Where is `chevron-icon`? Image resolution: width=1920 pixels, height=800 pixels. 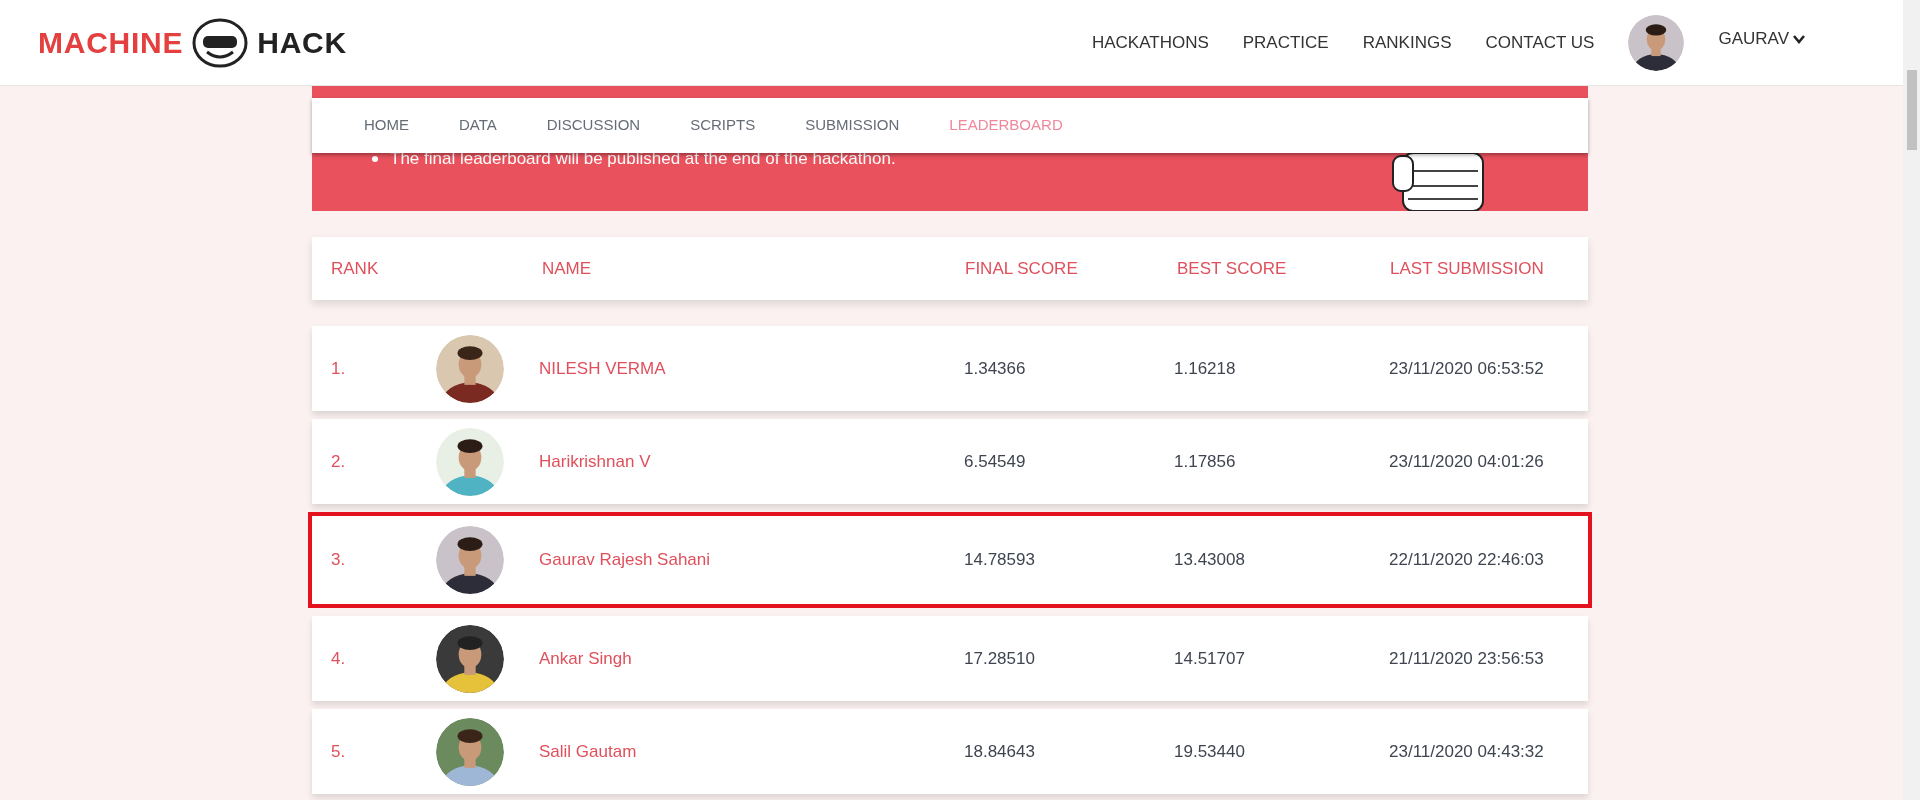 chevron-icon is located at coordinates (1799, 38).